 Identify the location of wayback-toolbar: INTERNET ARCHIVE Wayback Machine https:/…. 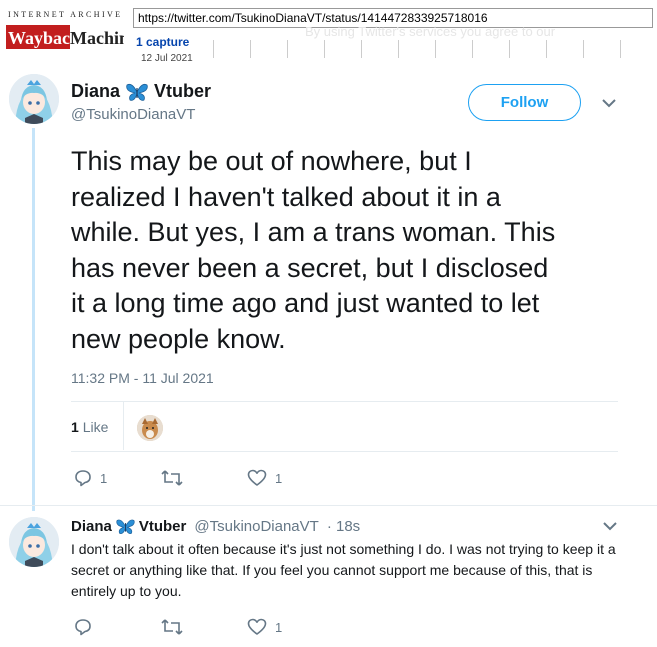
(328, 34).